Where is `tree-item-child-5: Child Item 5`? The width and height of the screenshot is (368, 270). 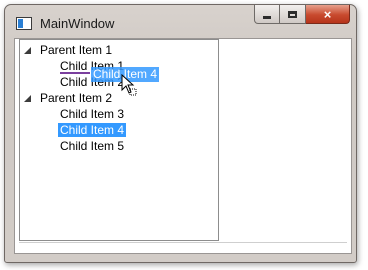 tree-item-child-5: Child Item 5 is located at coordinates (92, 146).